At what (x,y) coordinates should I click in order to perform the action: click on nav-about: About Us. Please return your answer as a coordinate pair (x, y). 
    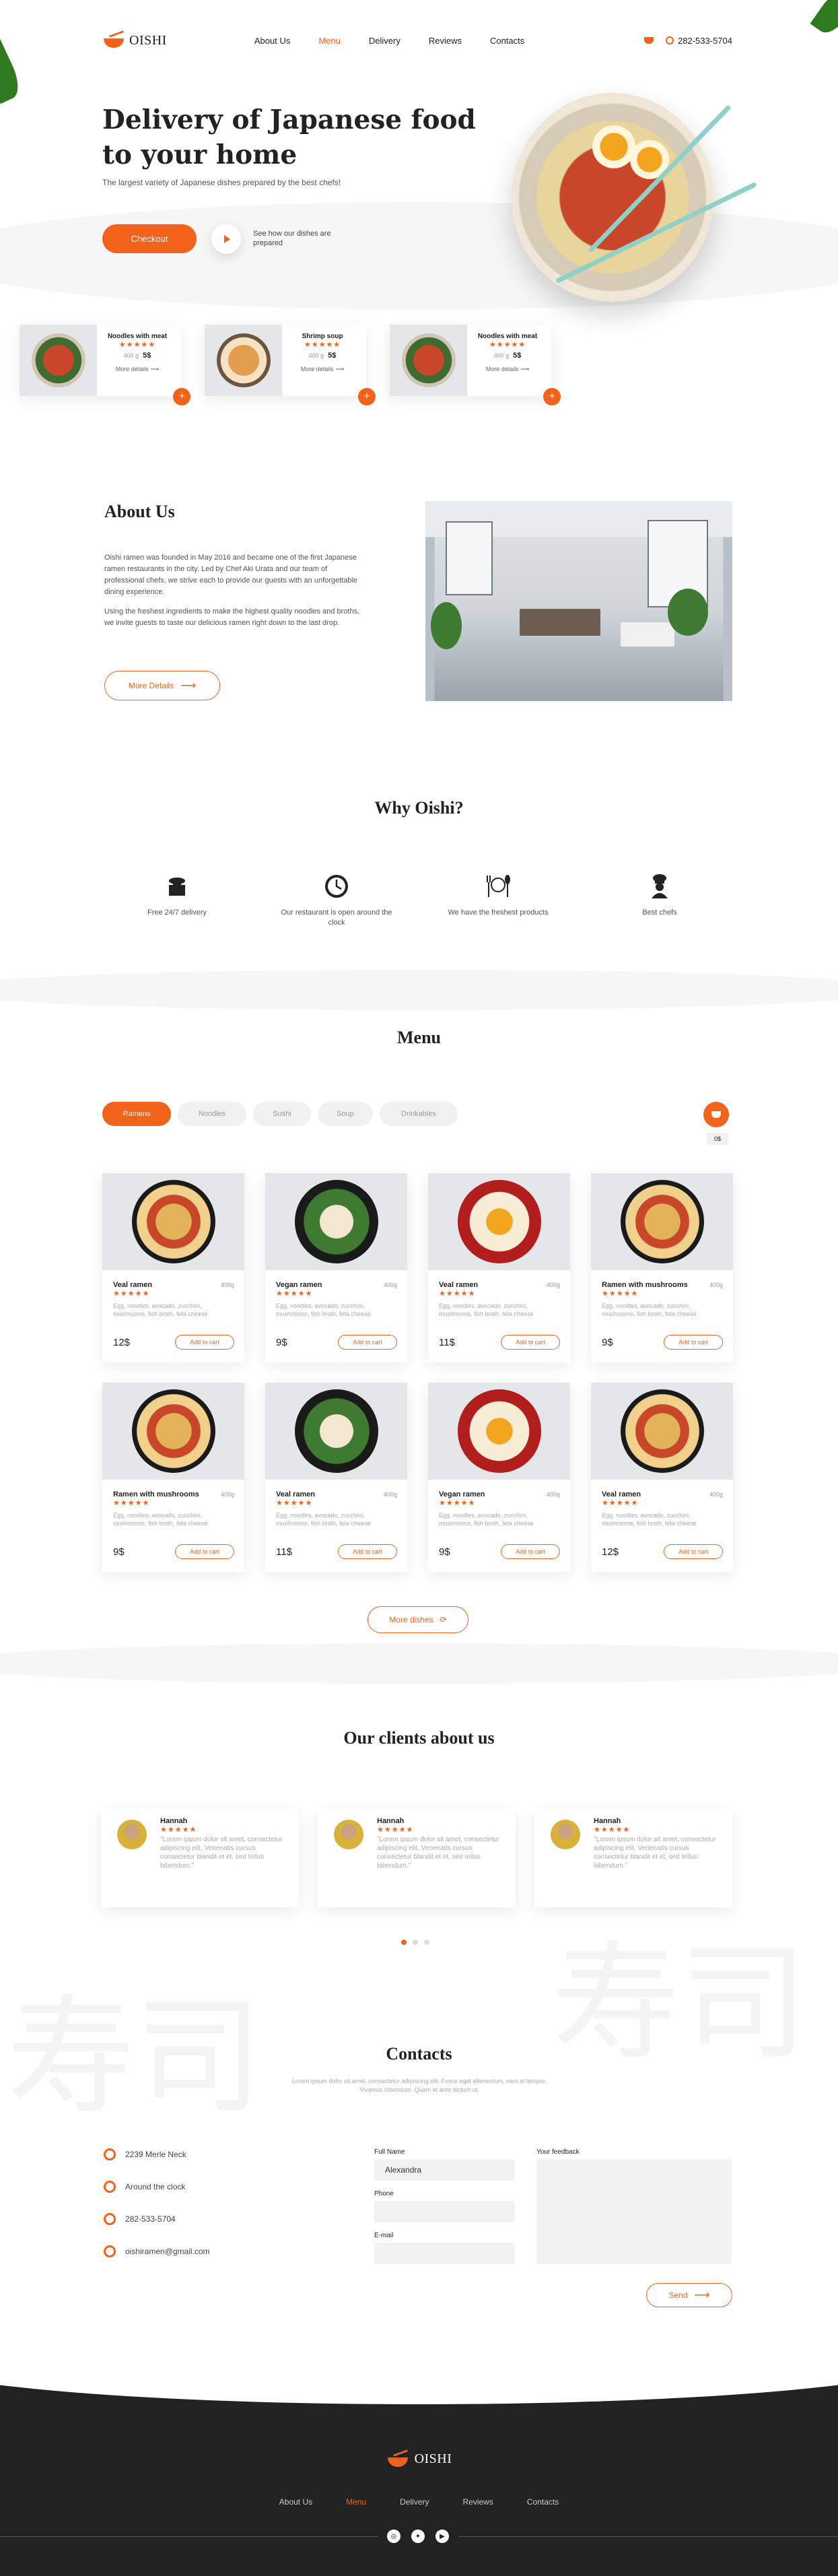
    Looking at the image, I should click on (272, 41).